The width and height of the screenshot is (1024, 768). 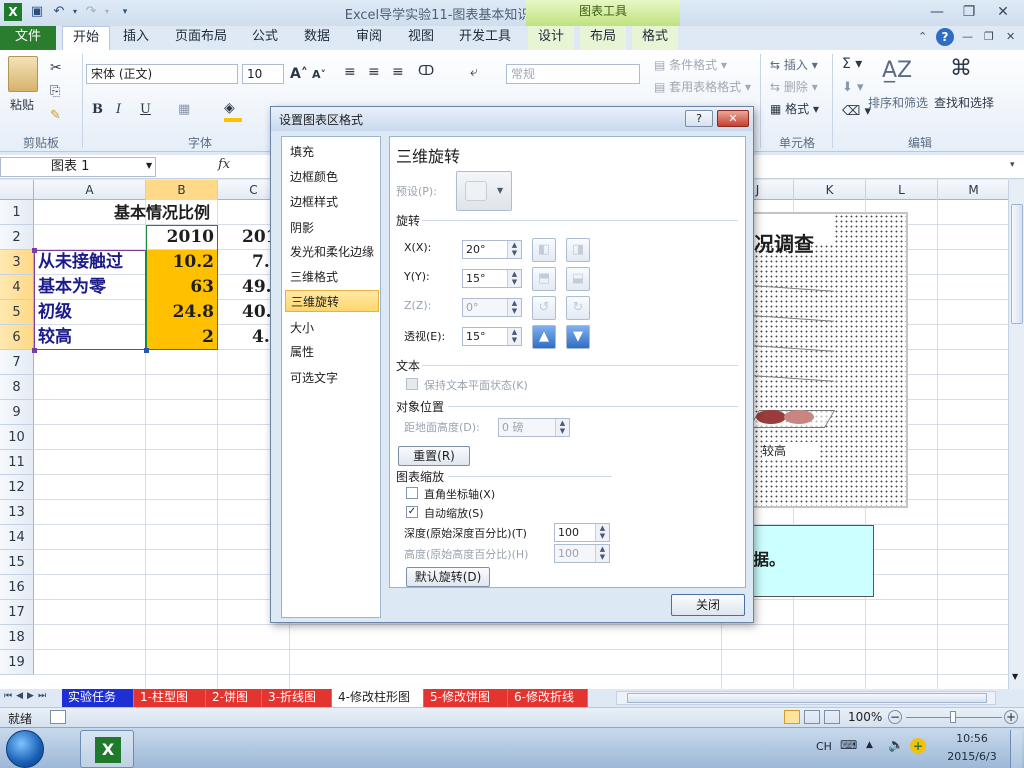 I want to click on depth-input: 100 ▲ ▼, so click(x=582, y=532).